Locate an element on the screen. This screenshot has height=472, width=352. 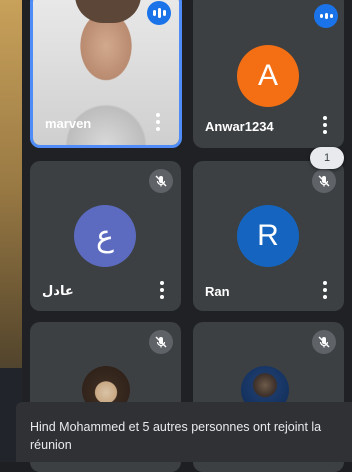
participant-tile-ran: R Ran is located at coordinates (268, 236).